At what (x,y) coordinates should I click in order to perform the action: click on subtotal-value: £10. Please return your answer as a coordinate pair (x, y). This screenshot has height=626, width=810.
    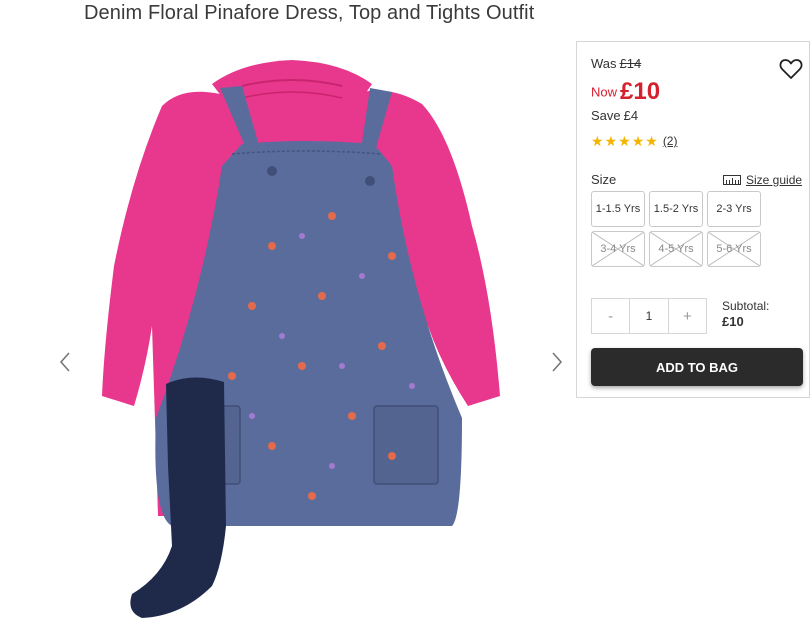
    Looking at the image, I should click on (733, 321).